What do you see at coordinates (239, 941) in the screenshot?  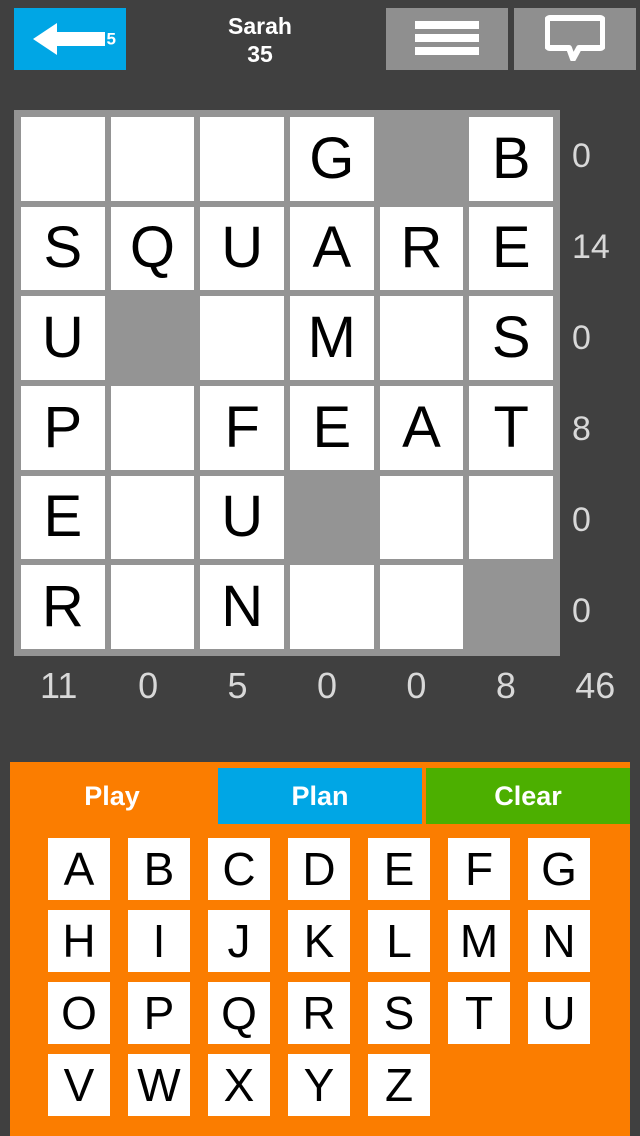 I see `key-j: J` at bounding box center [239, 941].